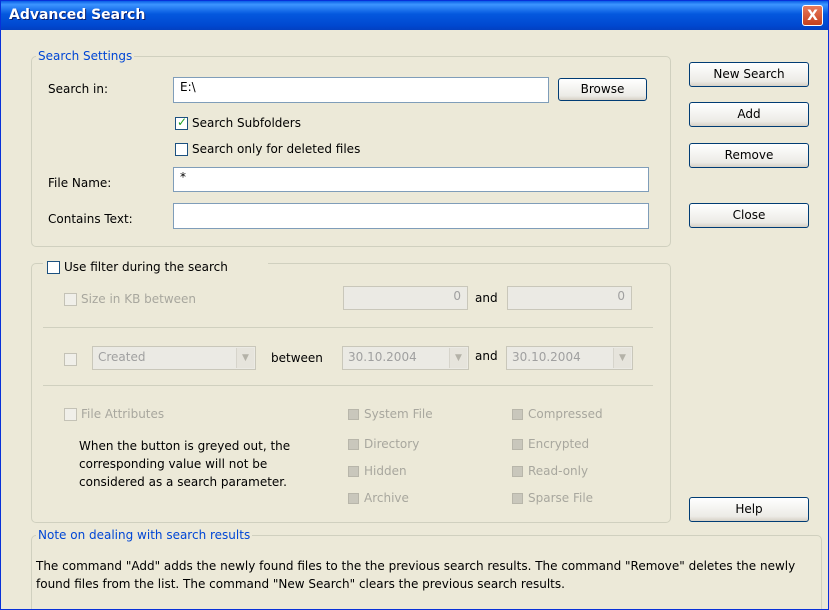  What do you see at coordinates (70, 414) in the screenshot?
I see `file-attributes-checkbox` at bounding box center [70, 414].